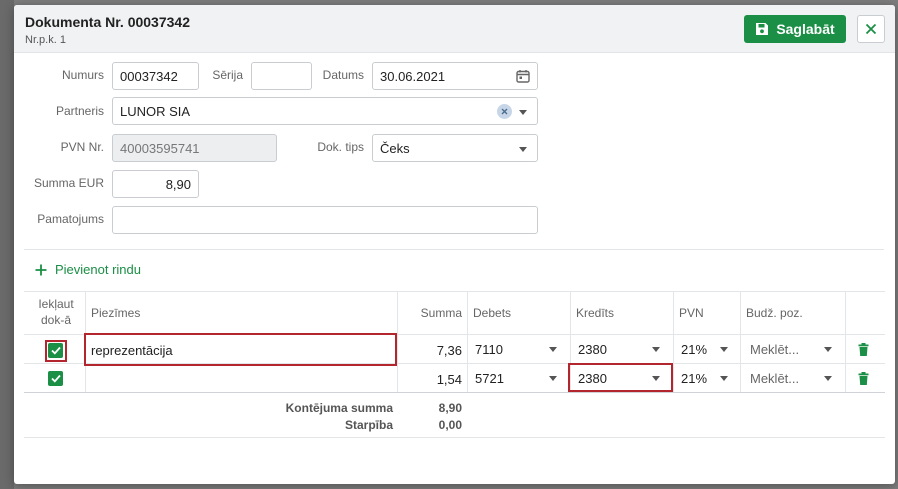 The width and height of the screenshot is (898, 489). Describe the element at coordinates (368, 425) in the screenshot. I see `difference-label: Starpība` at that location.